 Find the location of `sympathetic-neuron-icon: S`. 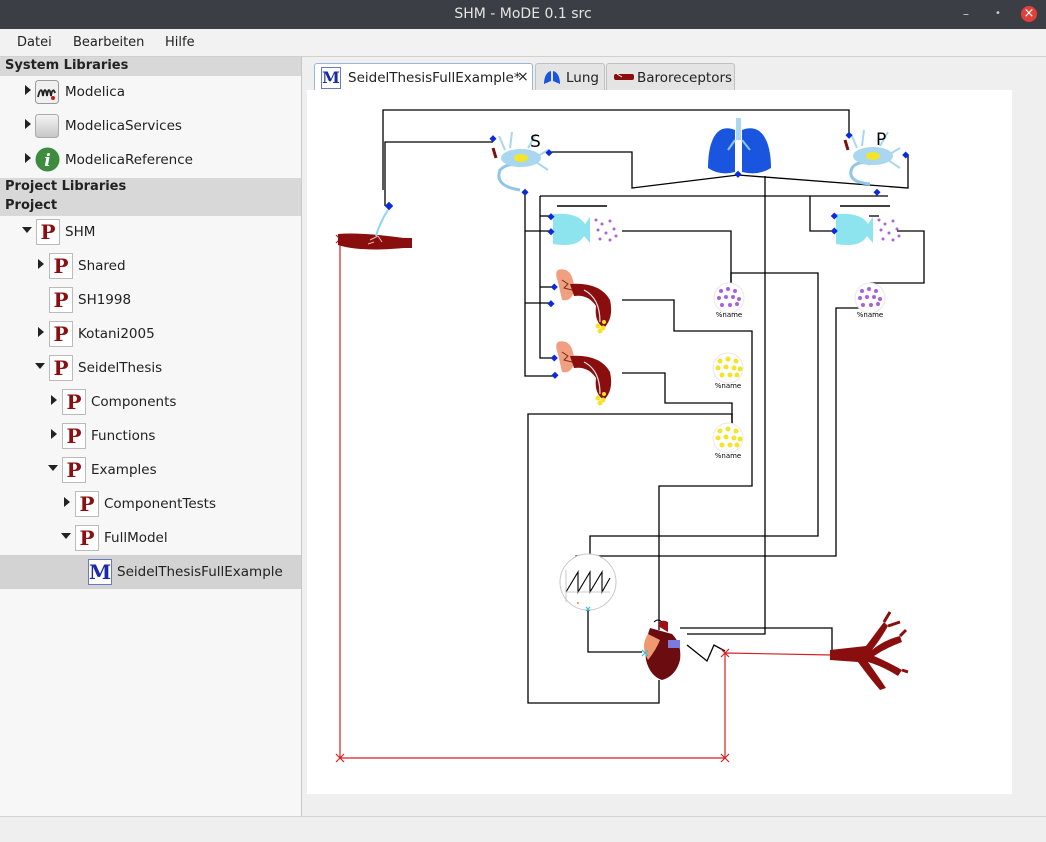

sympathetic-neuron-icon: S is located at coordinates (521, 163).